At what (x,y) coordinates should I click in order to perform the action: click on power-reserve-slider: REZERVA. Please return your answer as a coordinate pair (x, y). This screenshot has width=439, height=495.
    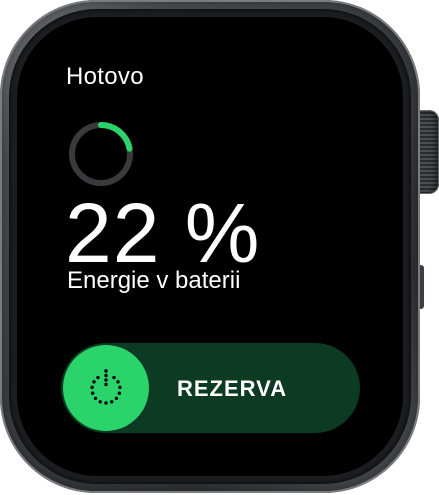
    Looking at the image, I should click on (210, 388).